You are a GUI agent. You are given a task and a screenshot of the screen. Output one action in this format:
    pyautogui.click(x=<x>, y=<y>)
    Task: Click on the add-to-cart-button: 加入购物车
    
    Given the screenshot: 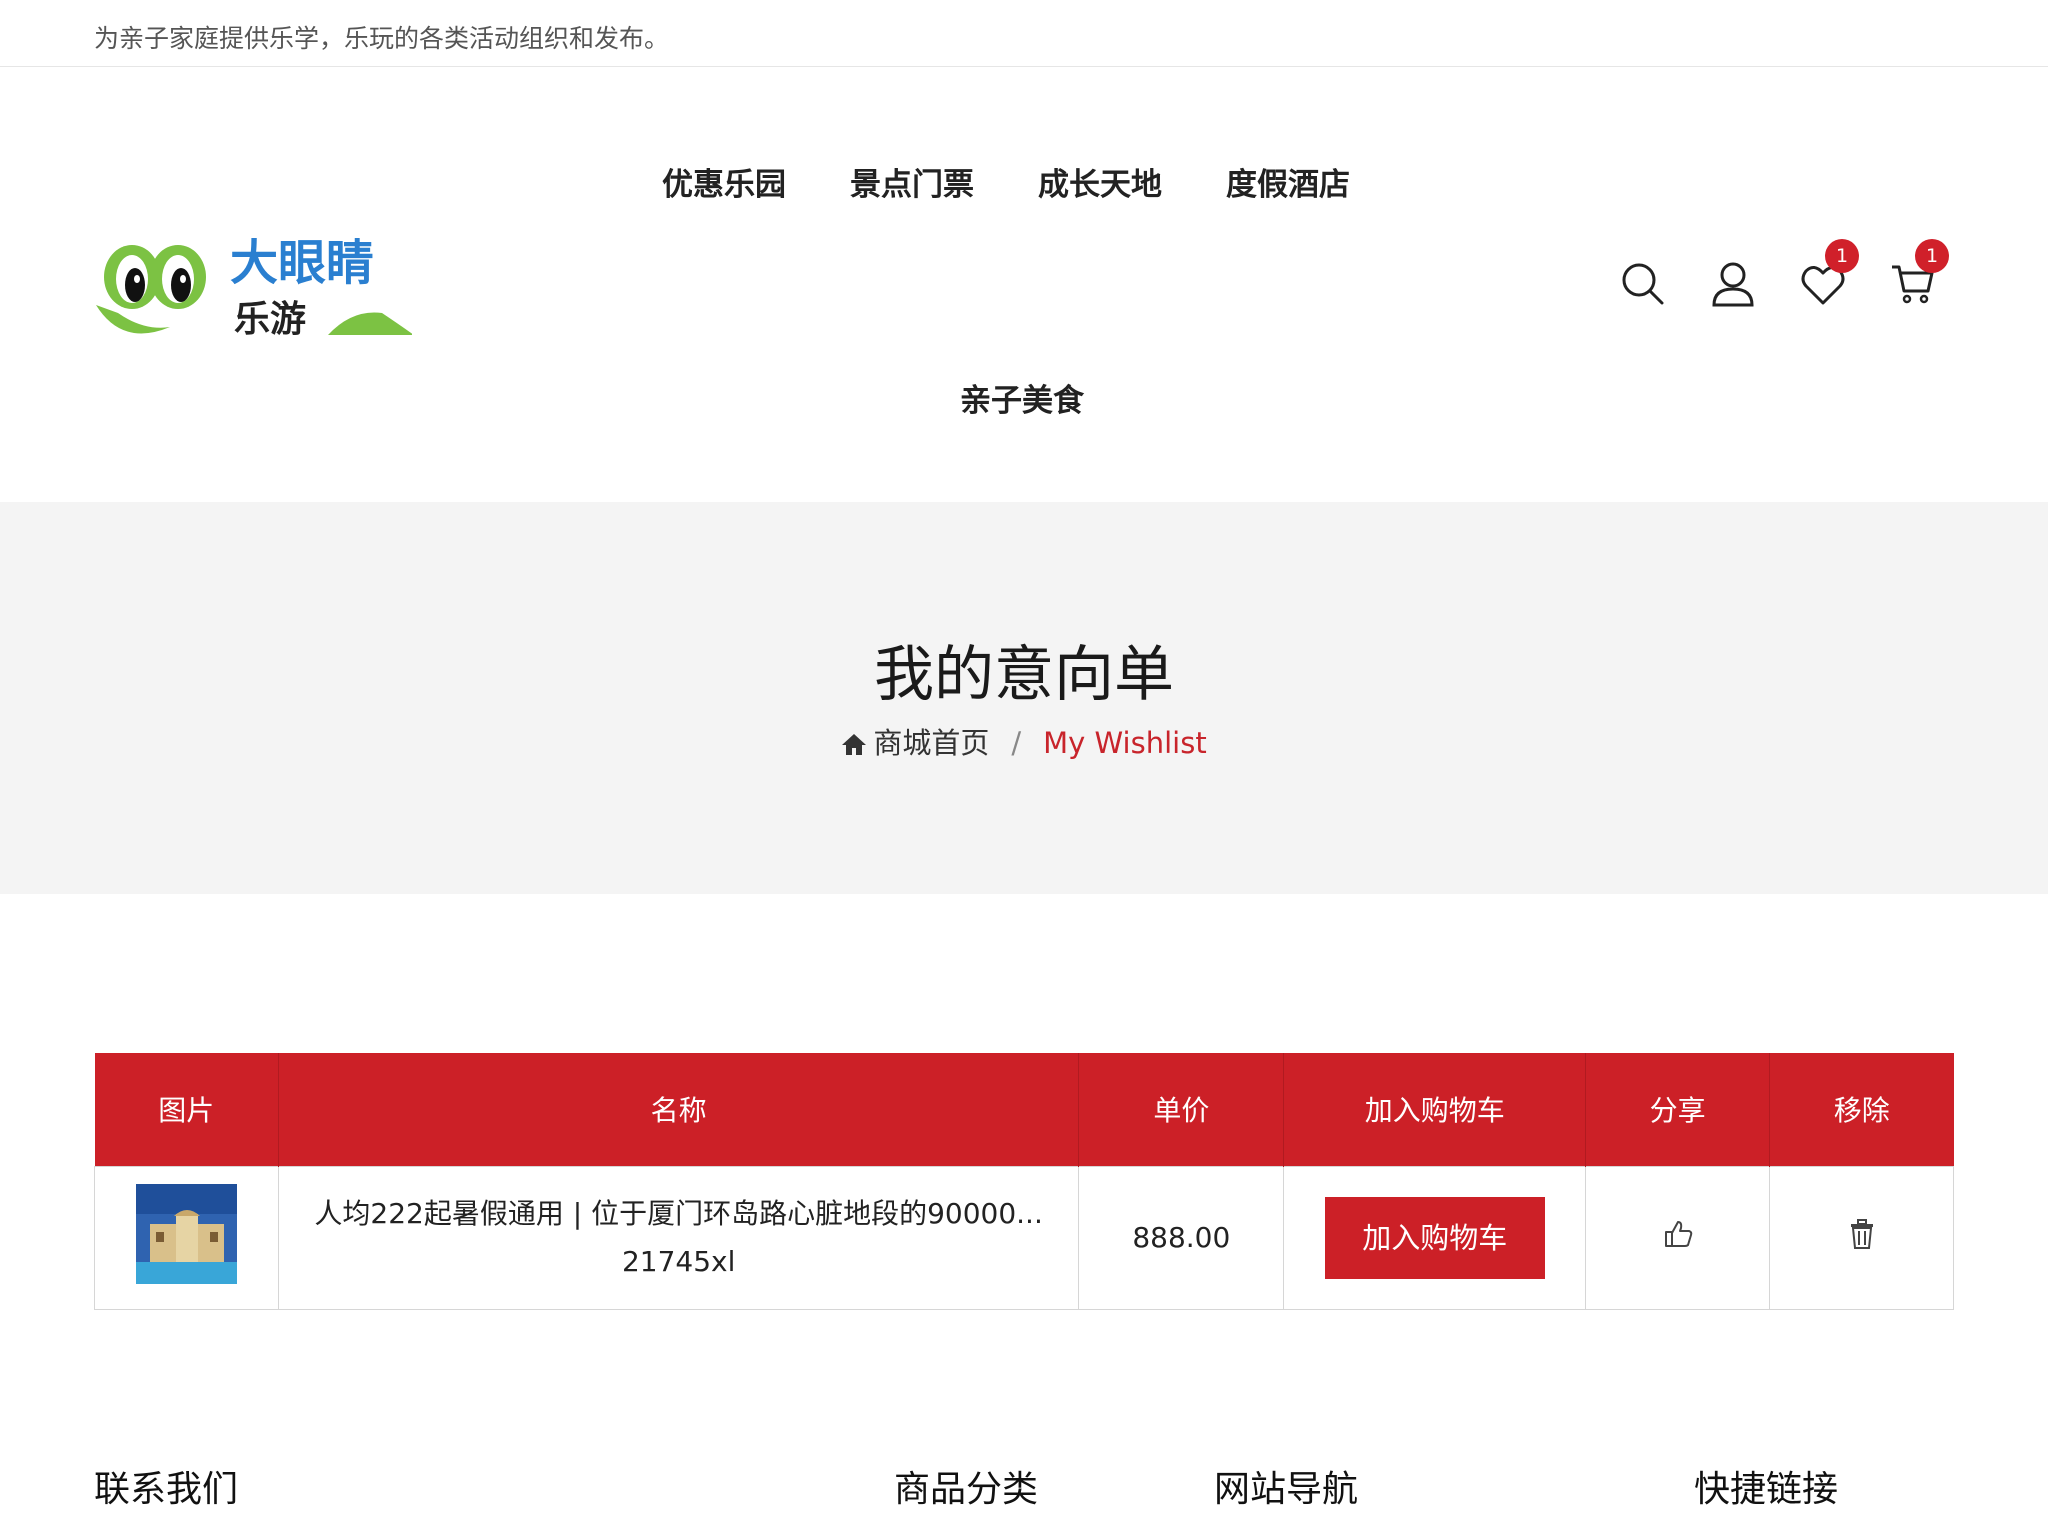 What is the action you would take?
    pyautogui.click(x=1434, y=1237)
    